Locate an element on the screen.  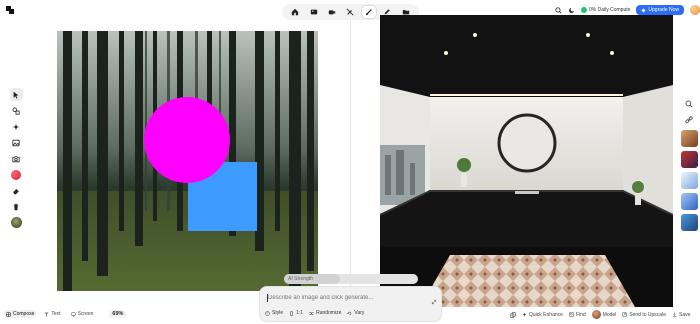
tab-screen: Screen is located at coordinates (82, 314).